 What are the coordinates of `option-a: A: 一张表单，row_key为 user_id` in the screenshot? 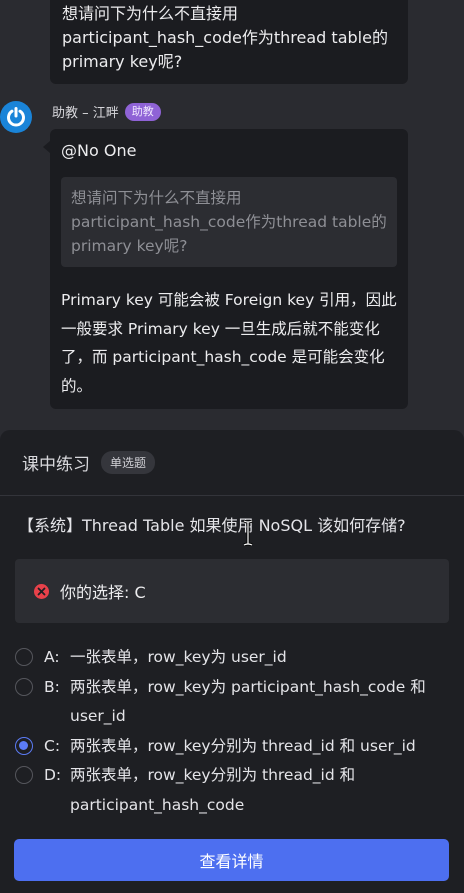 It's located at (234, 658).